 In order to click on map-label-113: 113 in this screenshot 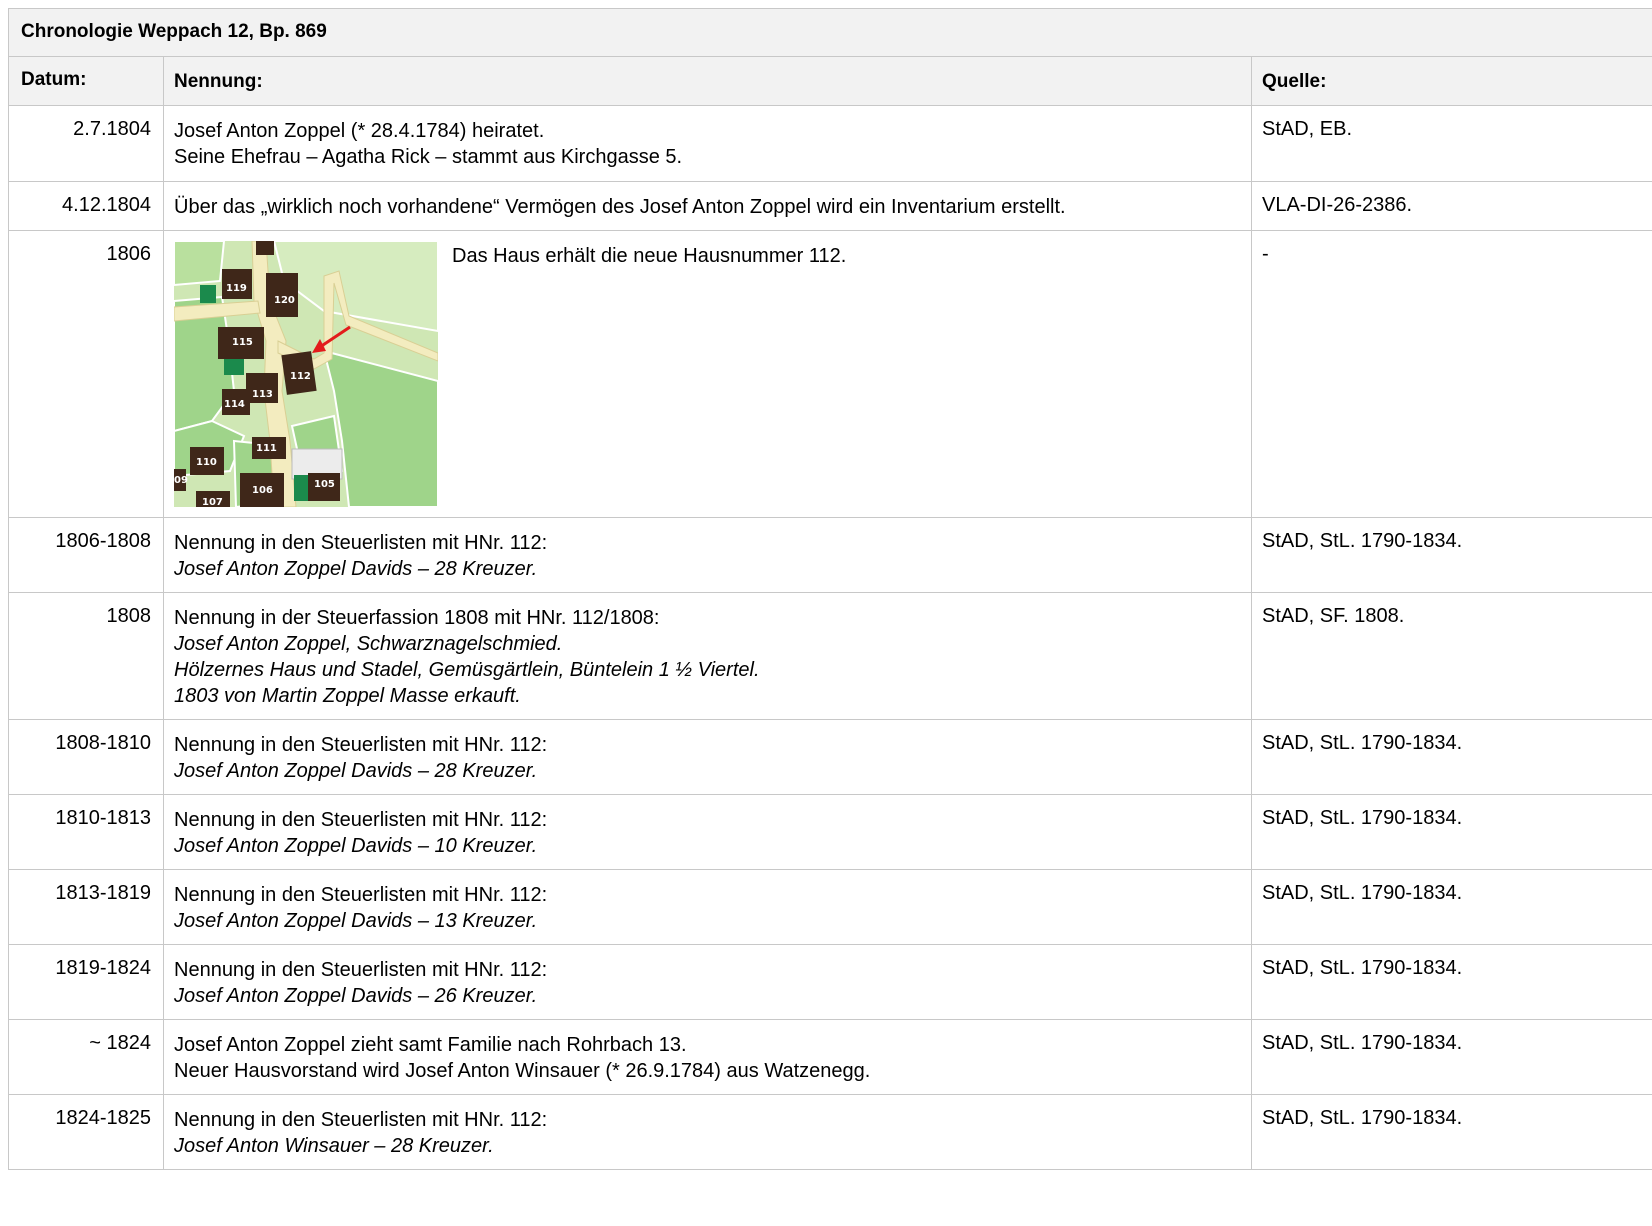, I will do `click(262, 394)`.